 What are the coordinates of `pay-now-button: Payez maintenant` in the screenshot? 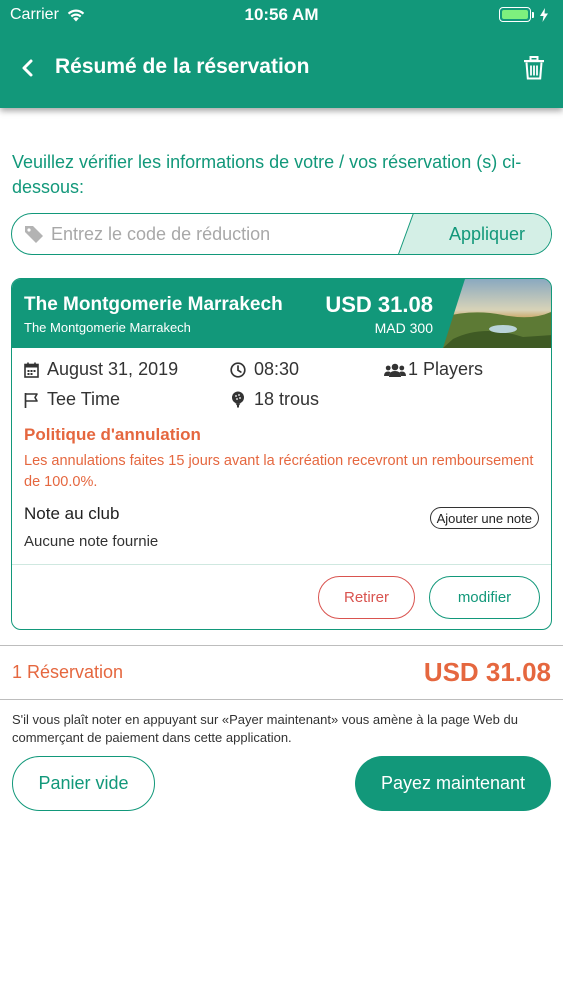 It's located at (453, 783).